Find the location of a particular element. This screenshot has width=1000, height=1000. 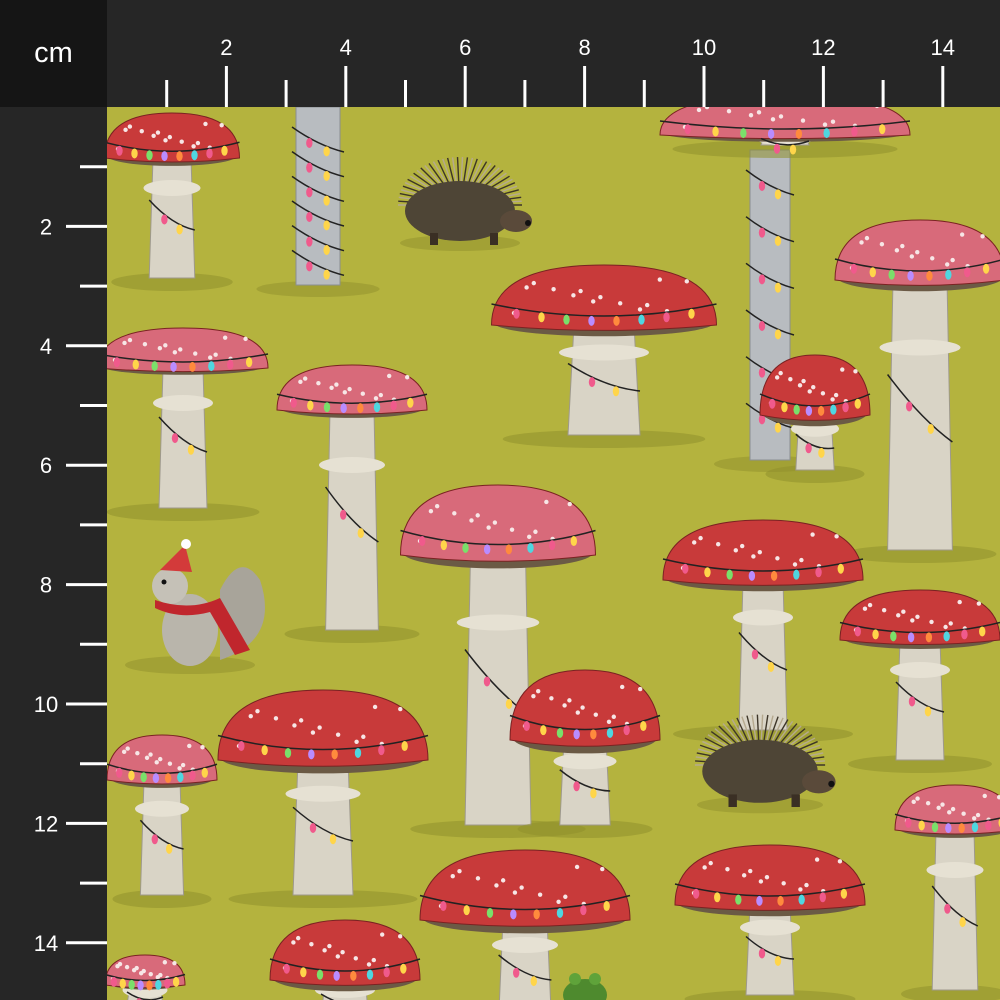

squirrel-icon is located at coordinates (195, 606).